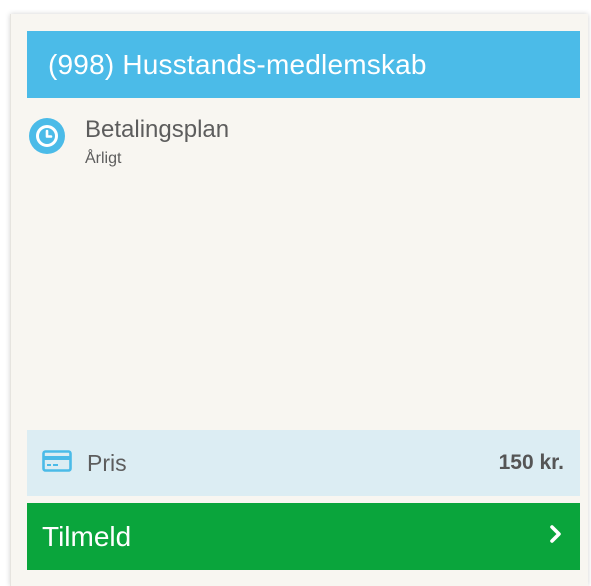 This screenshot has width=591, height=586. What do you see at coordinates (531, 462) in the screenshot?
I see `price-value: 150 kr.` at bounding box center [531, 462].